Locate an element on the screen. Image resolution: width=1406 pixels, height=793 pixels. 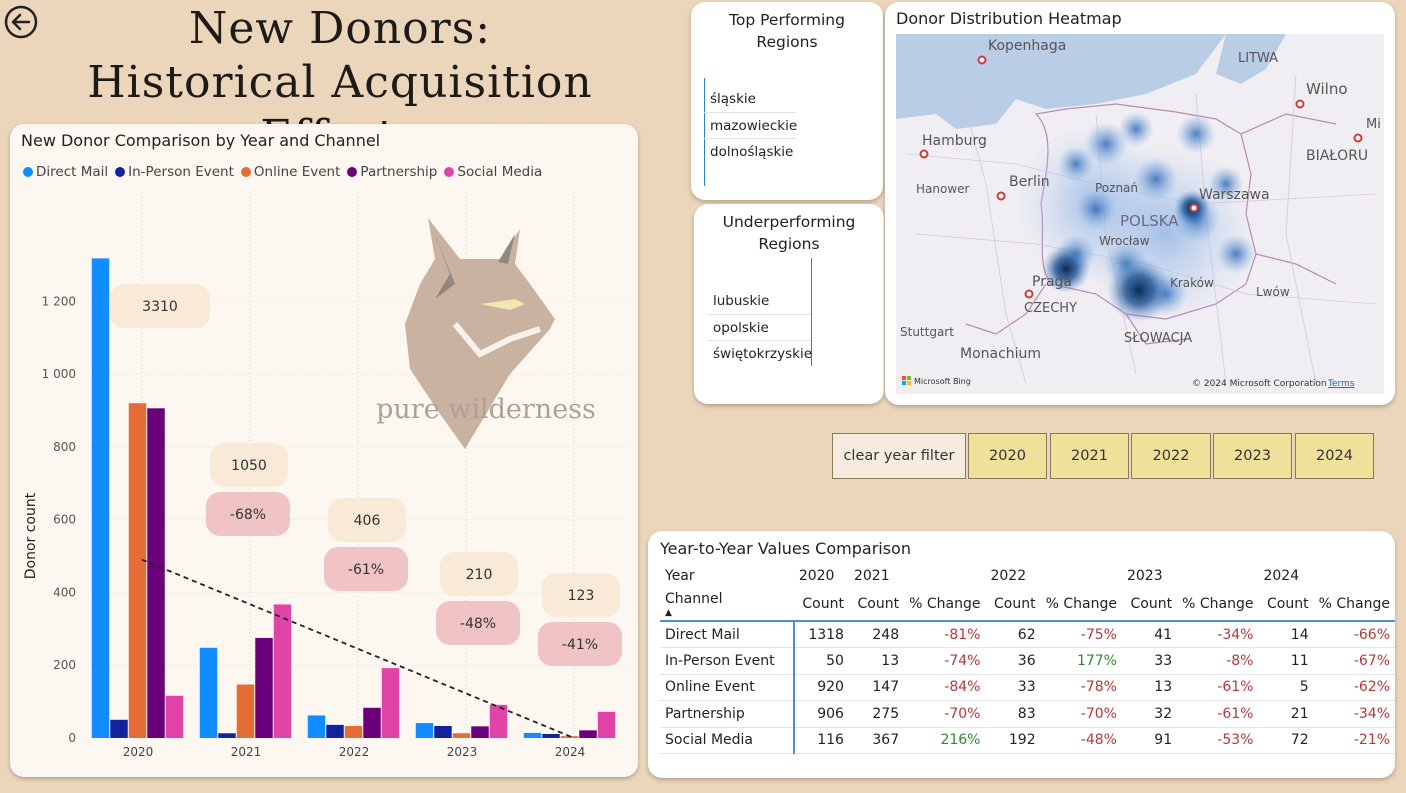
under-regions-title: Underperforming Regions is located at coordinates (789, 233).